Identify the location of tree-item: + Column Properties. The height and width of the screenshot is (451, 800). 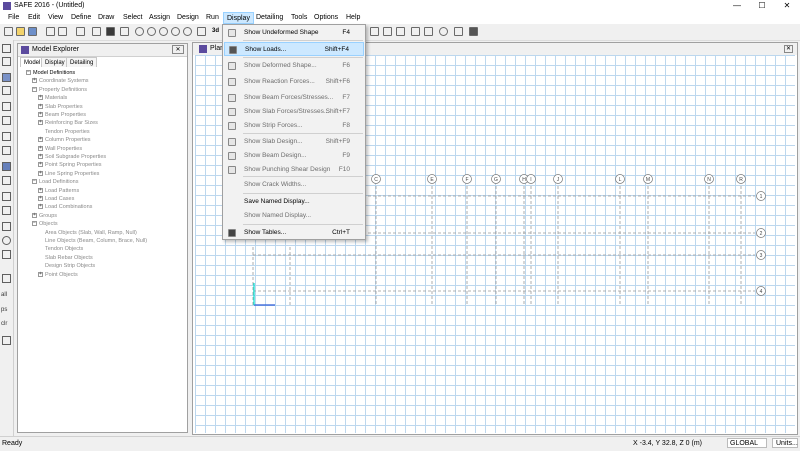
(64, 140).